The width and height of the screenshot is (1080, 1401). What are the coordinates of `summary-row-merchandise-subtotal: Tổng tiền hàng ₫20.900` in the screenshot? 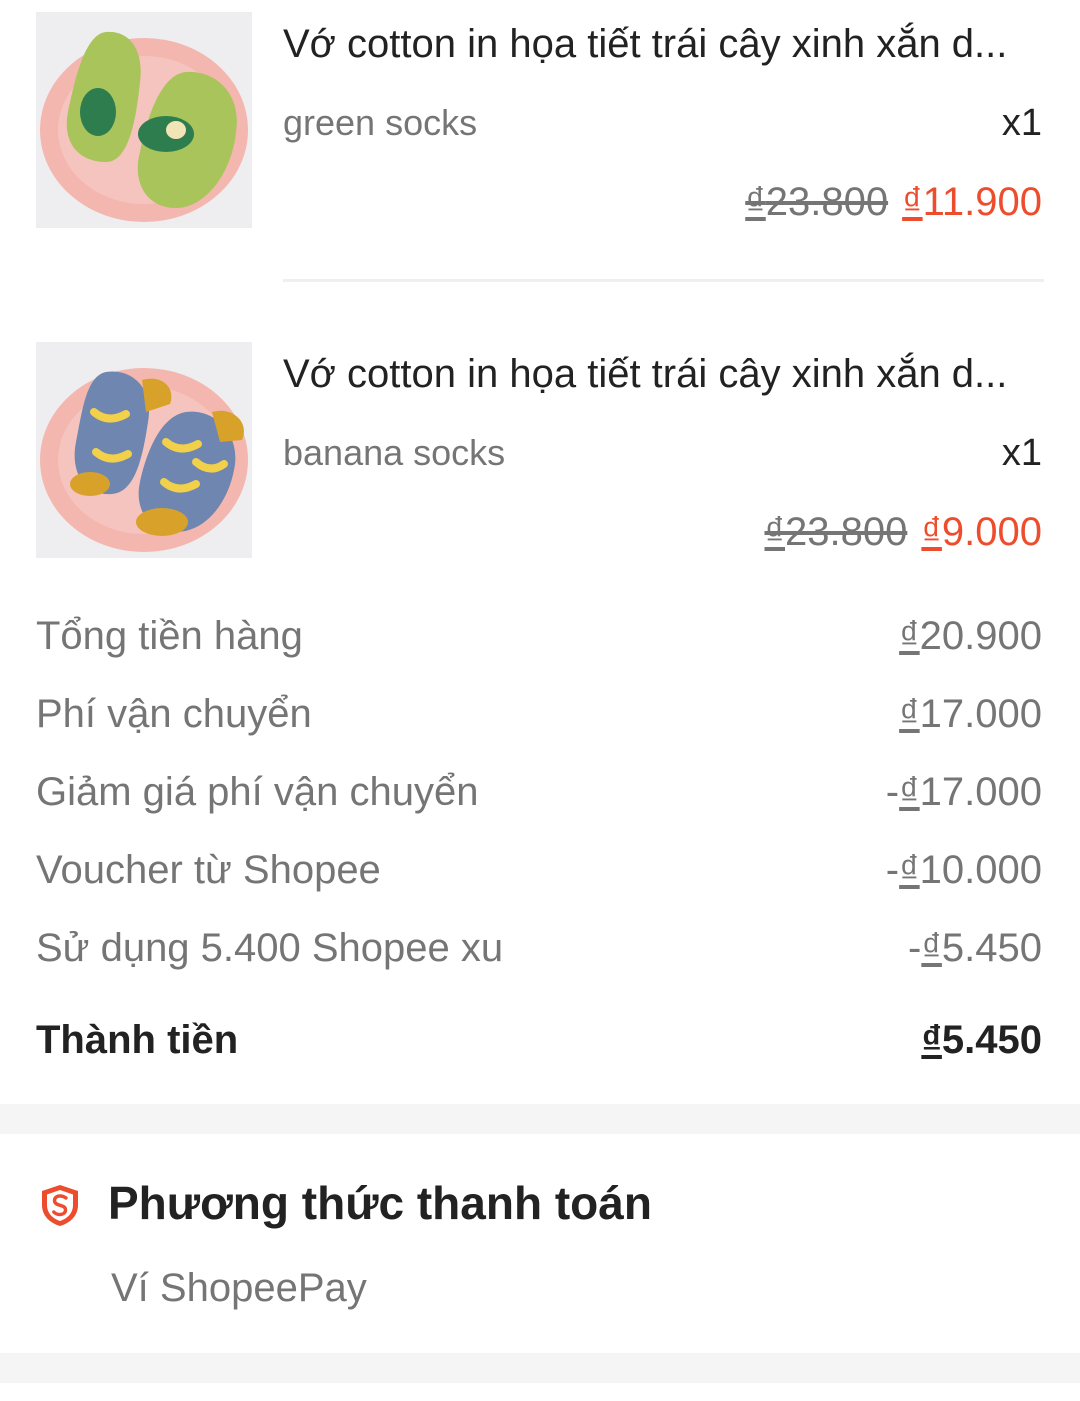 It's located at (539, 636).